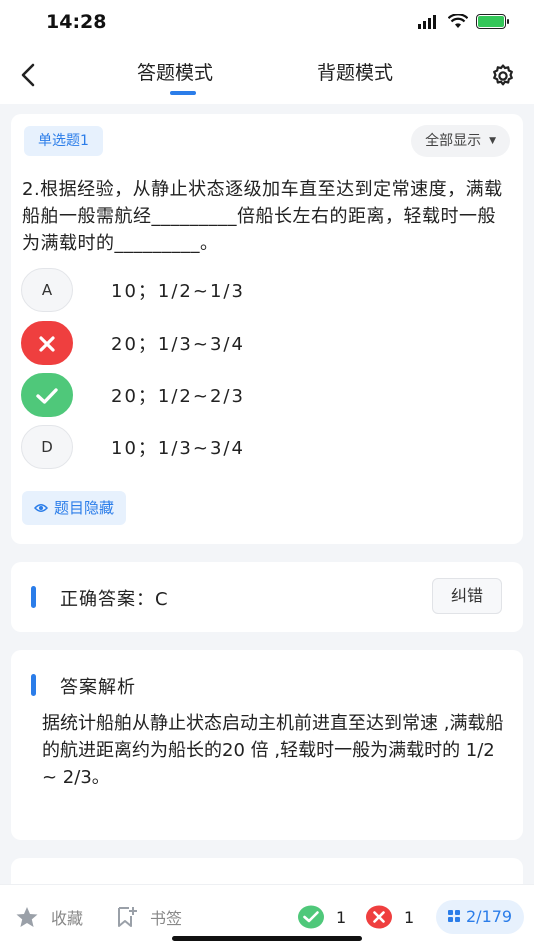 This screenshot has width=534, height=950. I want to click on hide-question-button: 题目隐藏, so click(74, 508).